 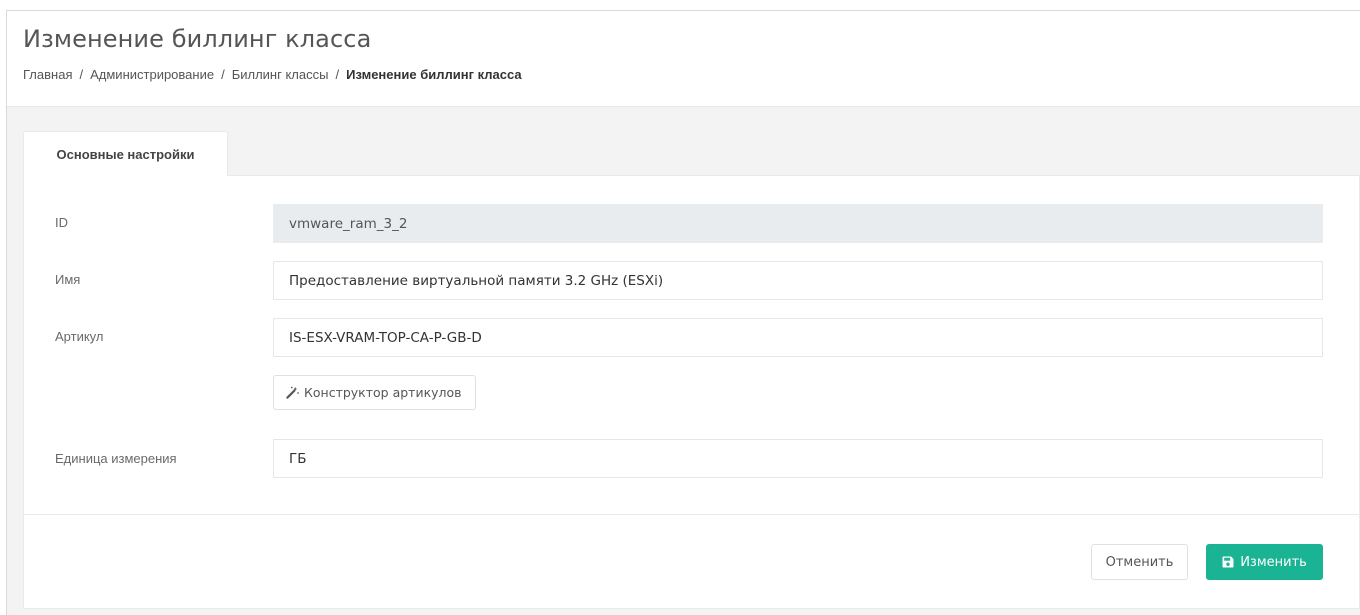 I want to click on id-label: ID, so click(x=61, y=222).